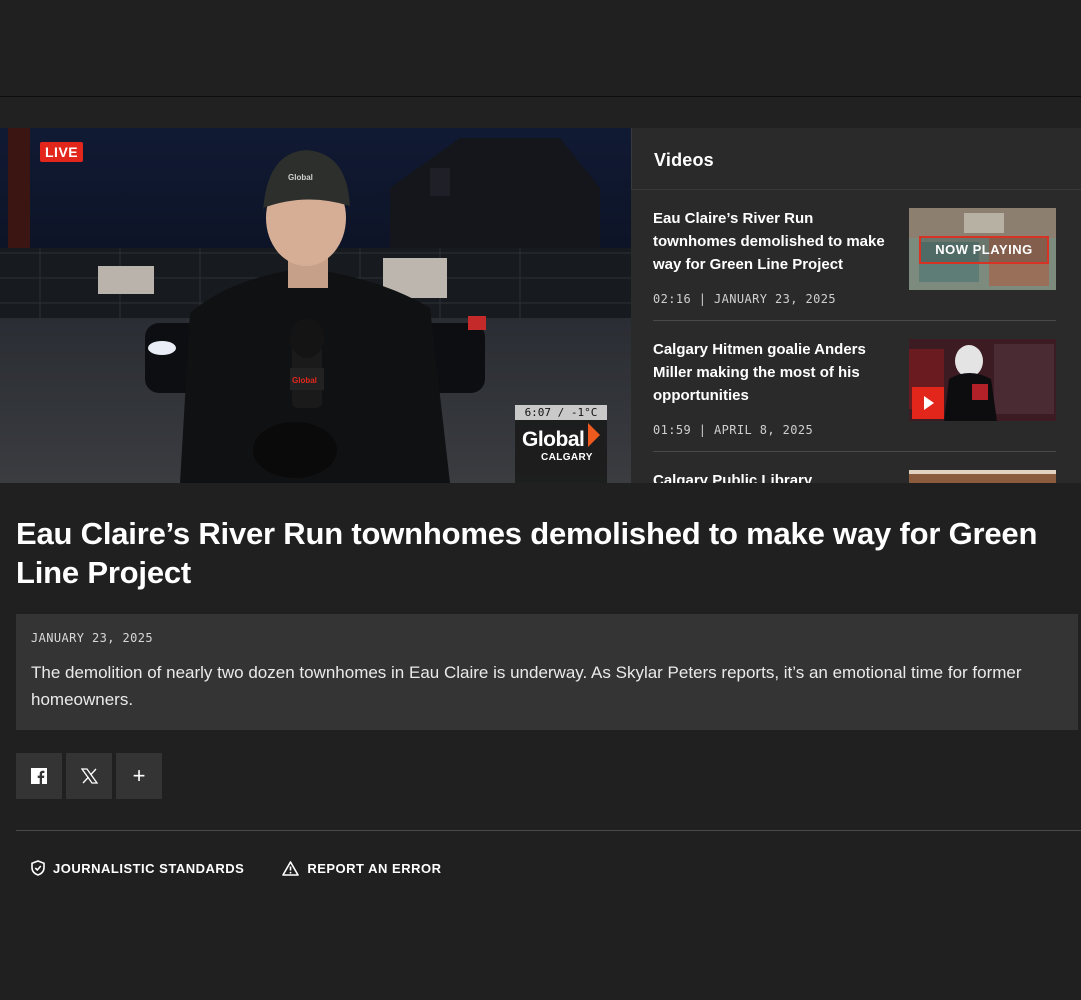  I want to click on journalistic-standards-link: JOURNALISTIC STANDARDS, so click(137, 868).